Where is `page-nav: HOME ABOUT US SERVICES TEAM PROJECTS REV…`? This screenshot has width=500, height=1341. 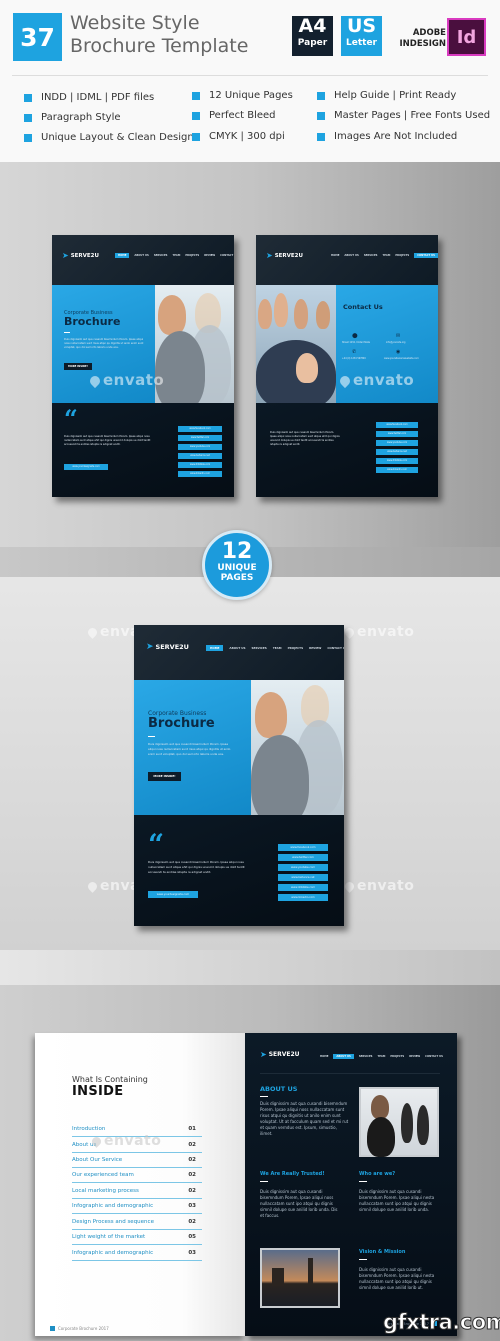 page-nav: HOME ABOUT US SERVICES TEAM PROJECTS REV… is located at coordinates (381, 1056).